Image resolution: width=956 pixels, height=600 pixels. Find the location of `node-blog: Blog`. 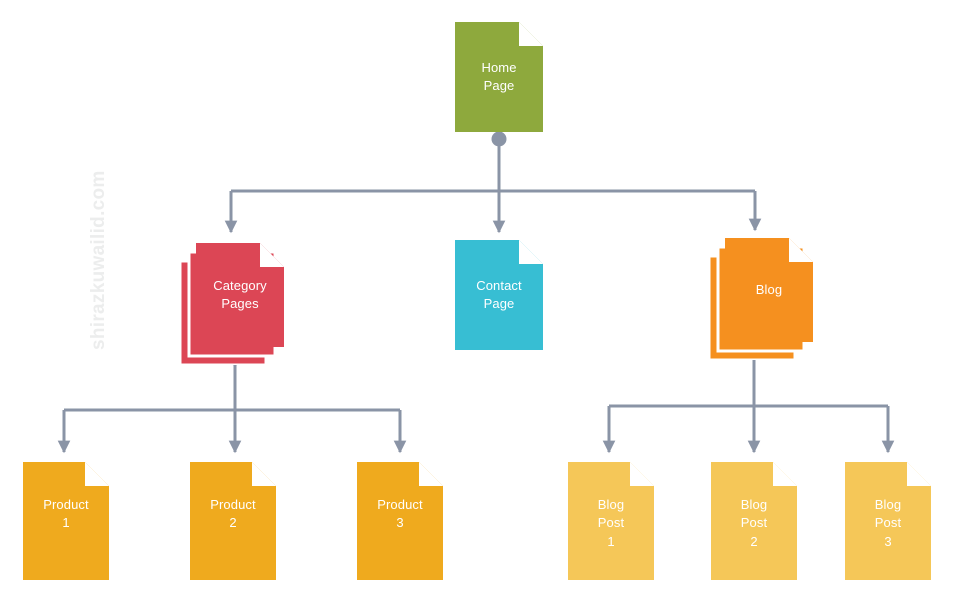

node-blog: Blog is located at coordinates (760, 299).